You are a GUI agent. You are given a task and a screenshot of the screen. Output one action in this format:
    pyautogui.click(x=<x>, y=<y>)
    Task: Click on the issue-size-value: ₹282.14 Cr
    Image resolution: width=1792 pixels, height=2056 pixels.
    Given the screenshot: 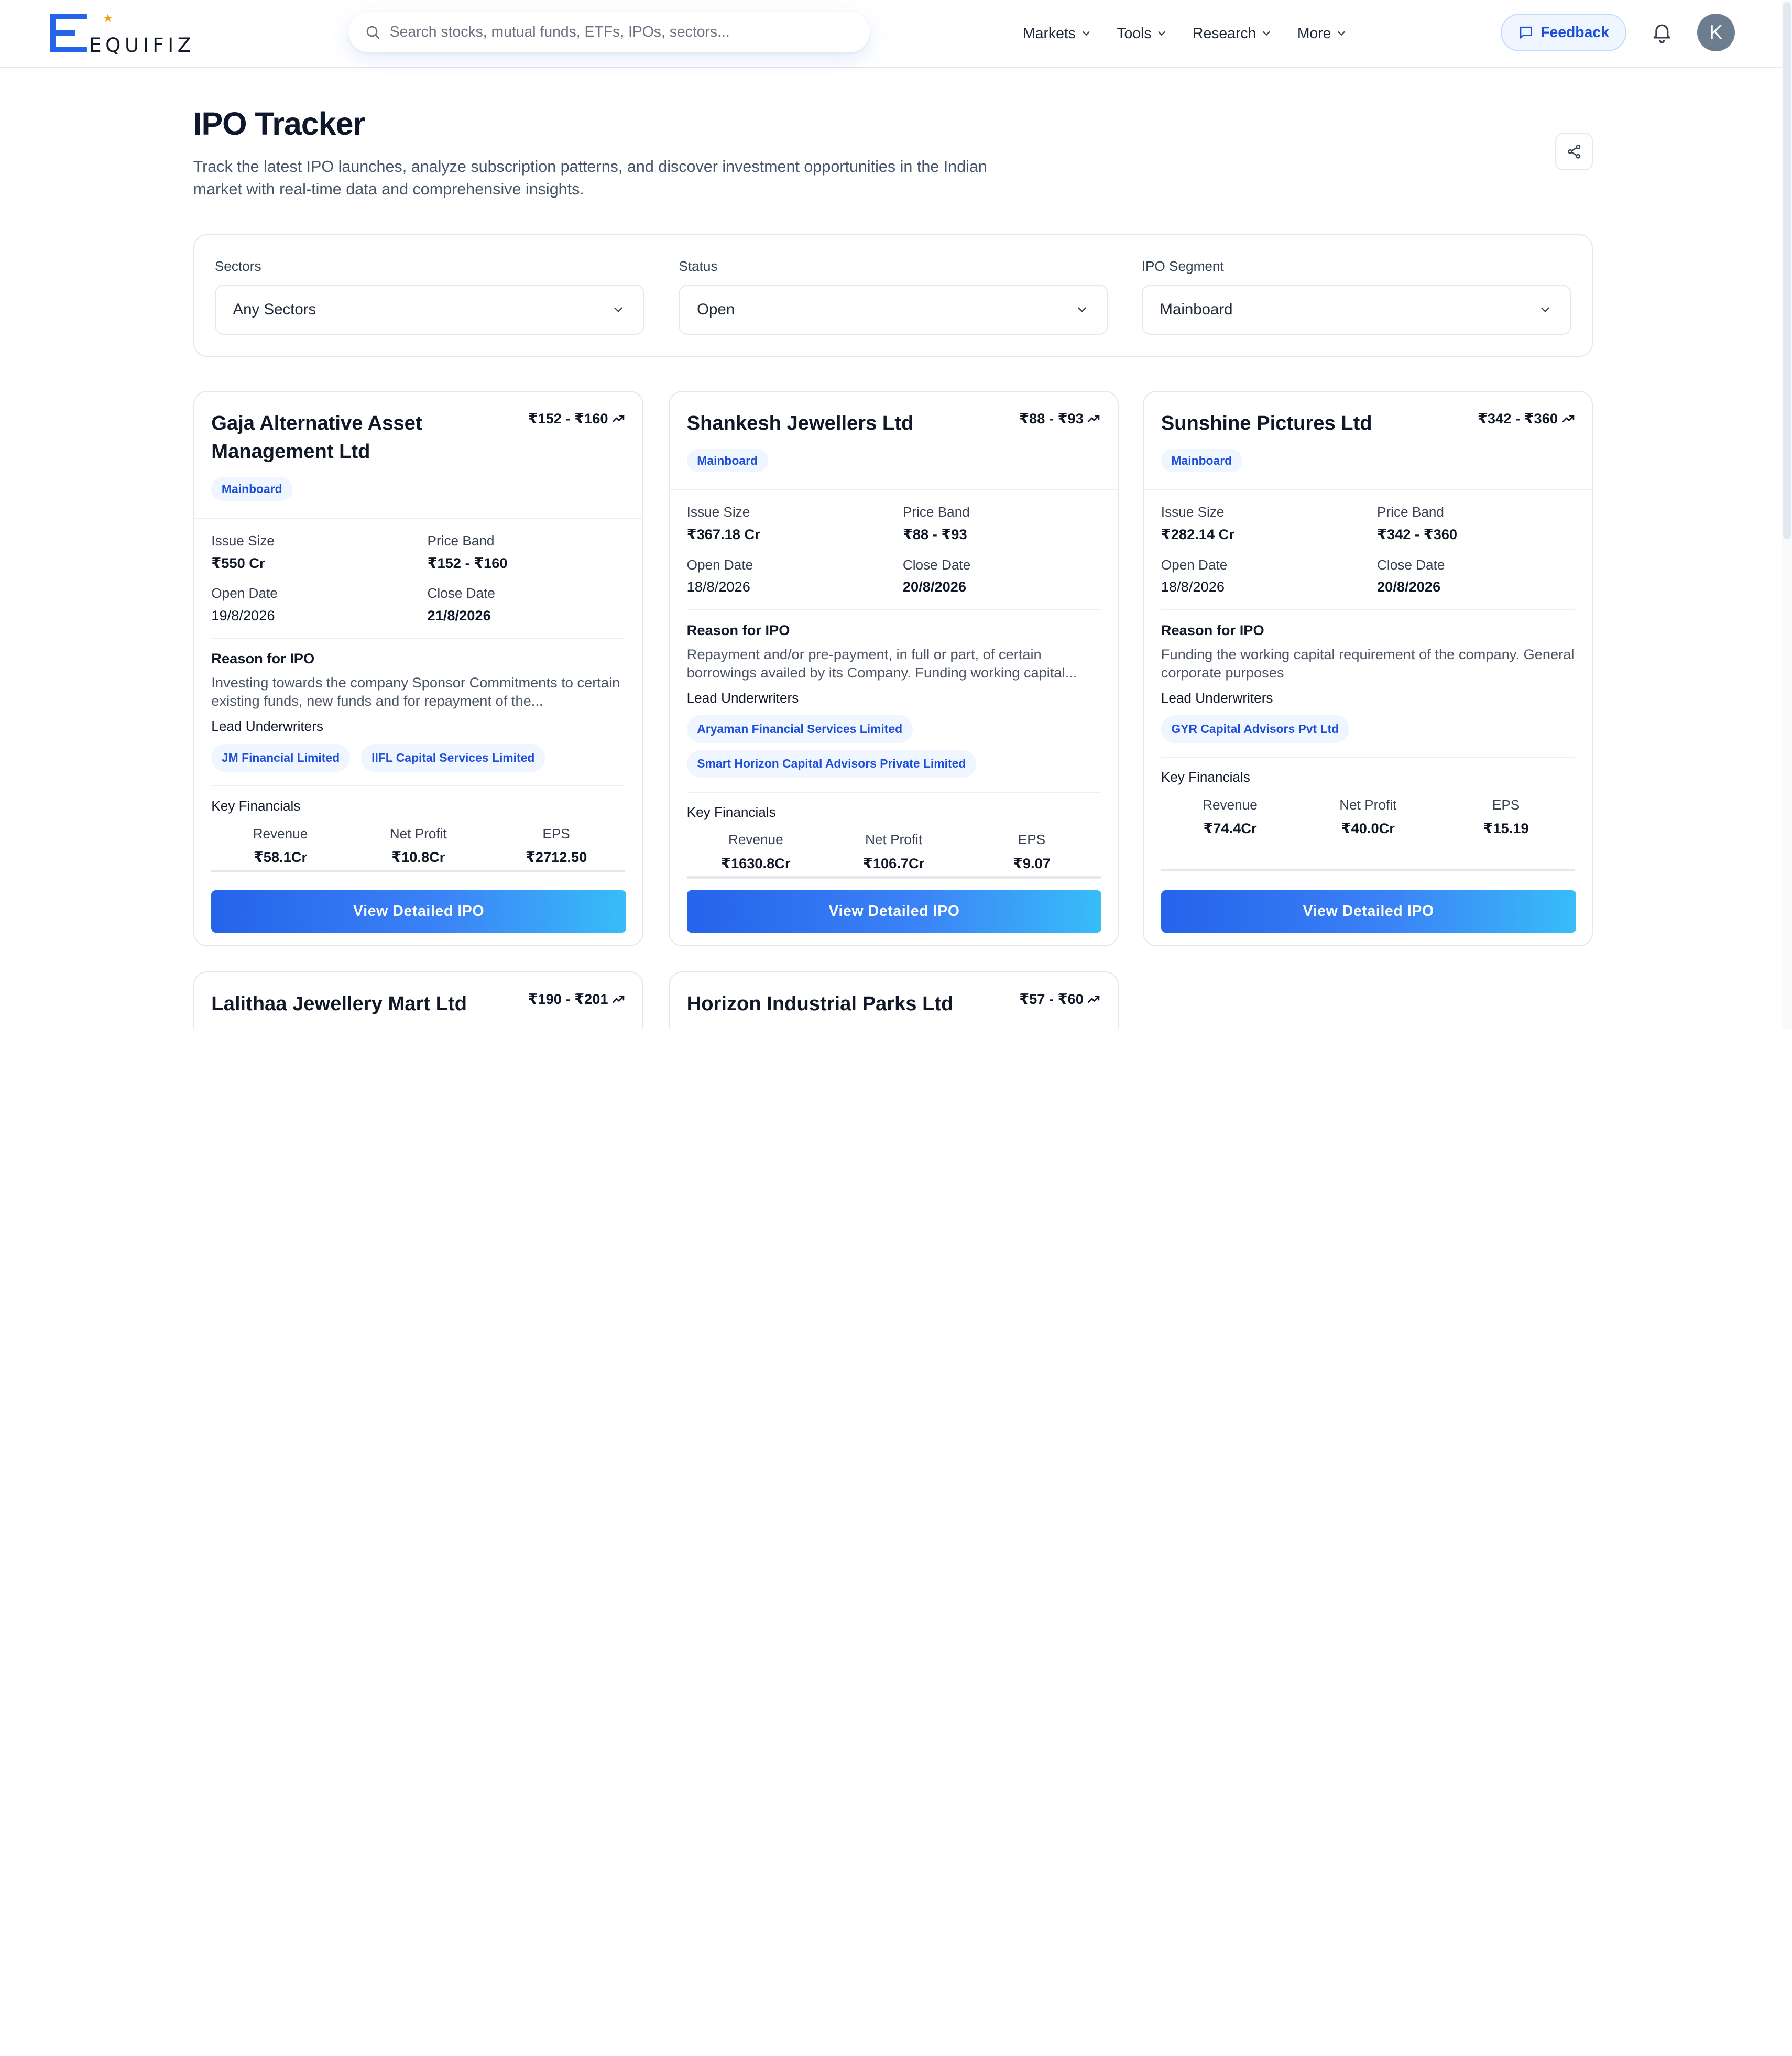 What is the action you would take?
    pyautogui.click(x=1197, y=534)
    